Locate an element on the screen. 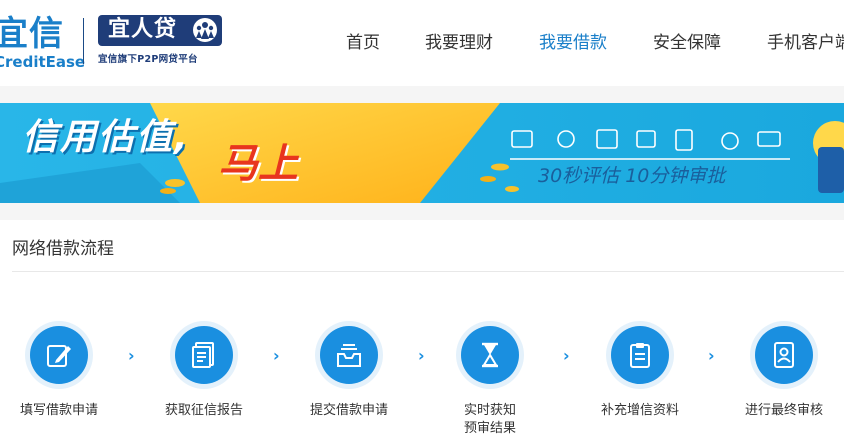 The width and height of the screenshot is (844, 444). inbox-icon is located at coordinates (349, 355).